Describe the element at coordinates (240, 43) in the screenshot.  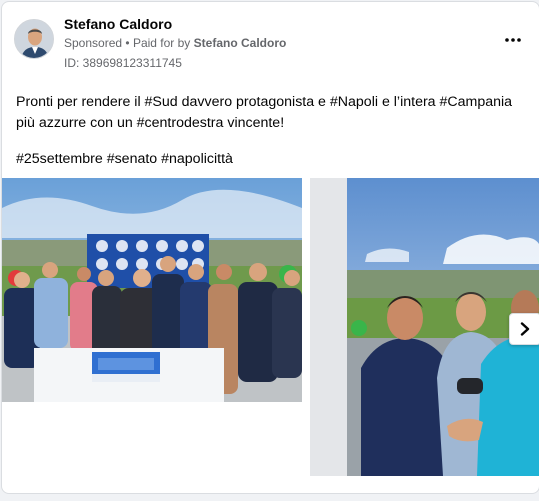
I see `paid-for-name: Stefano Caldoro` at that location.